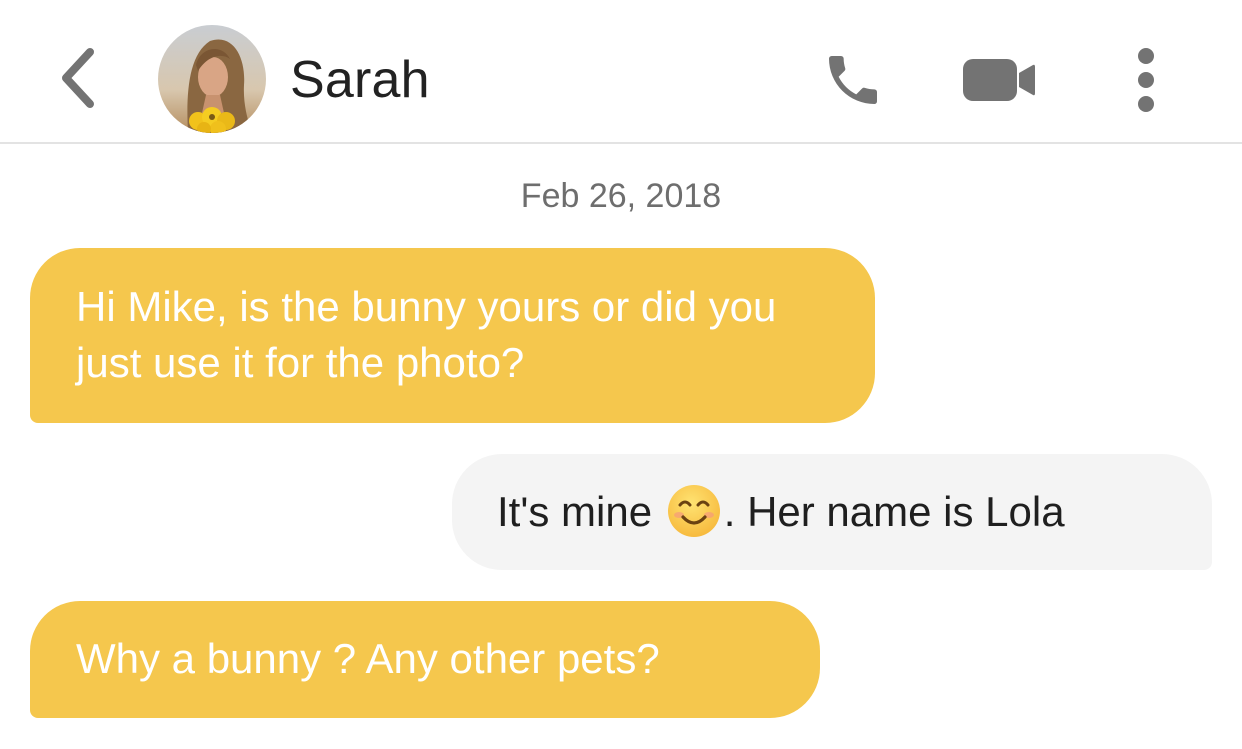 This screenshot has width=1242, height=749. I want to click on more-vertical-icon, so click(1146, 80).